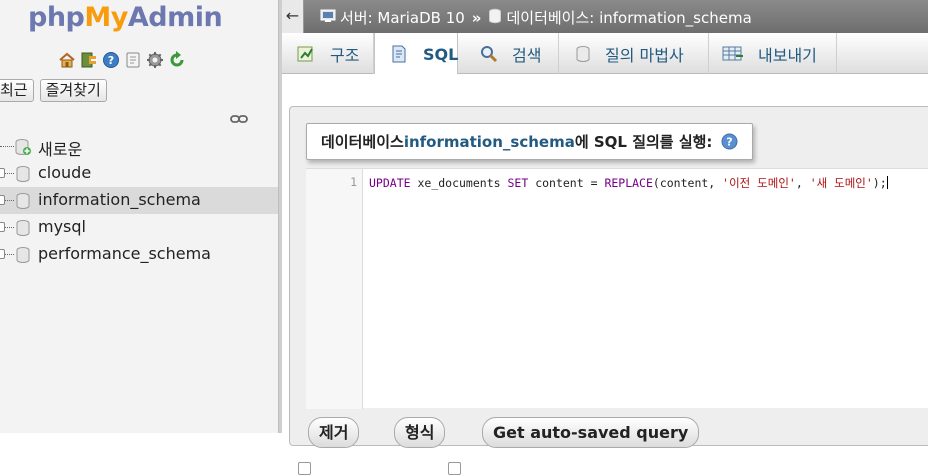  I want to click on logo-text-my: My, so click(106, 17).